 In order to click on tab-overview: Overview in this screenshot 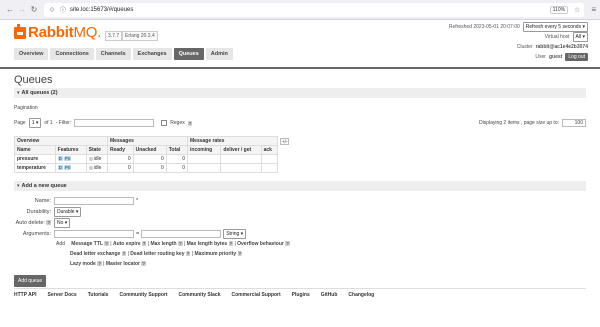, I will do `click(31, 54)`.